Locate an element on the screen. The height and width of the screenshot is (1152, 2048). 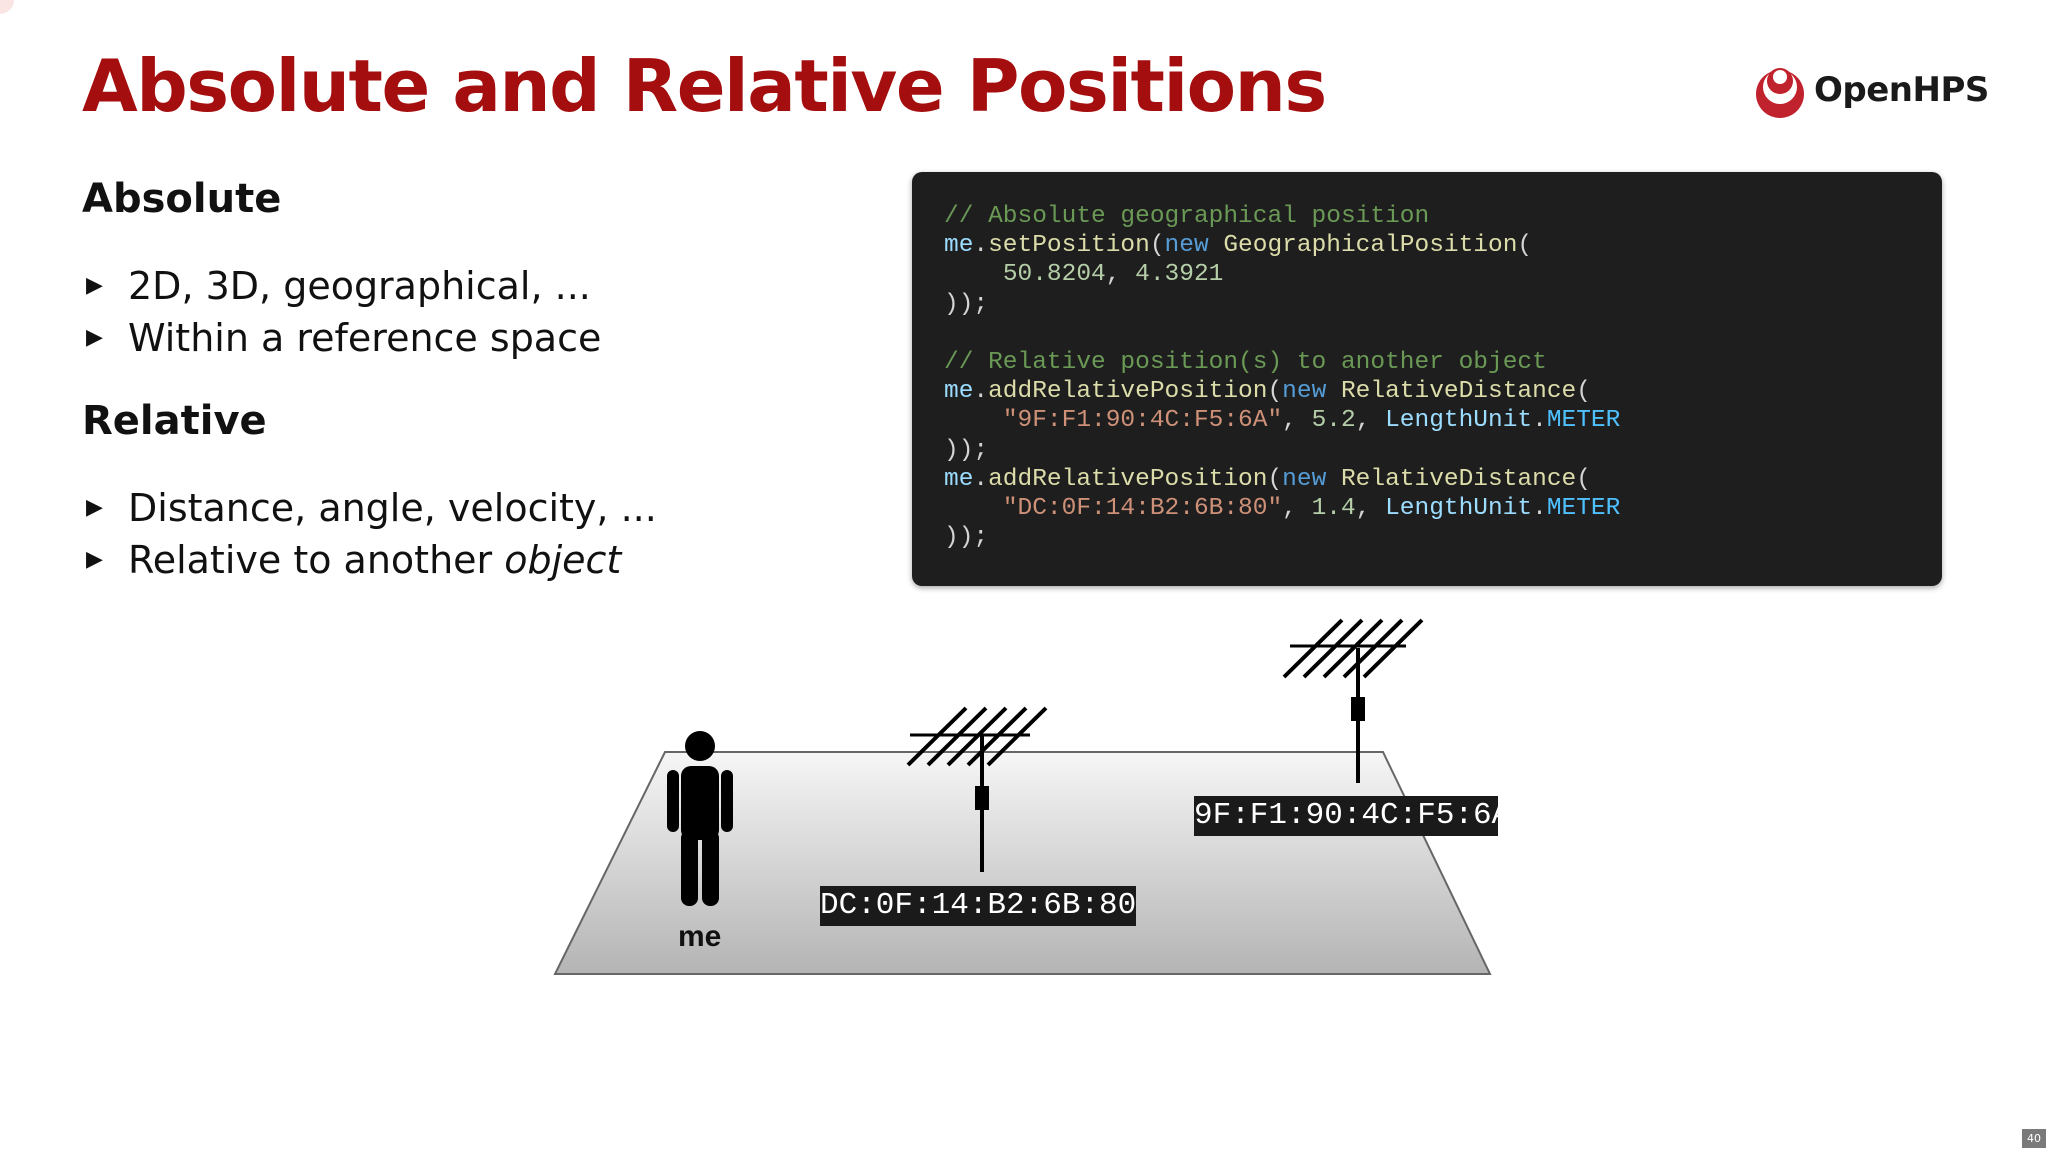
beacon-far-label: 9F:F1:90:4C:F5:6A is located at coordinates (1346, 816).